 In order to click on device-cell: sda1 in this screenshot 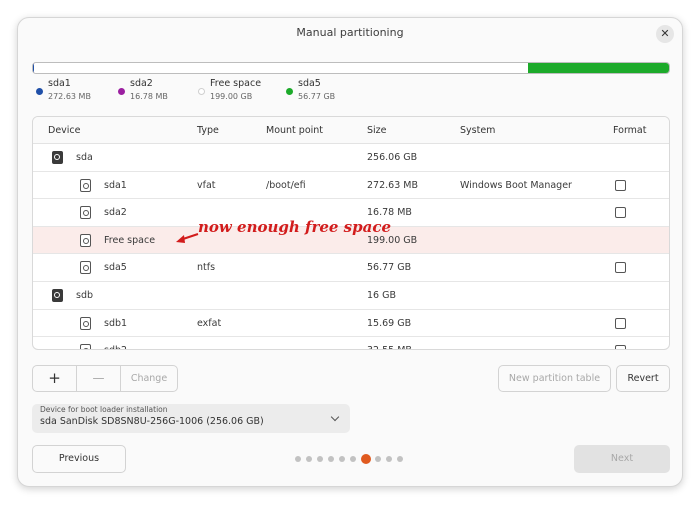, I will do `click(115, 185)`.